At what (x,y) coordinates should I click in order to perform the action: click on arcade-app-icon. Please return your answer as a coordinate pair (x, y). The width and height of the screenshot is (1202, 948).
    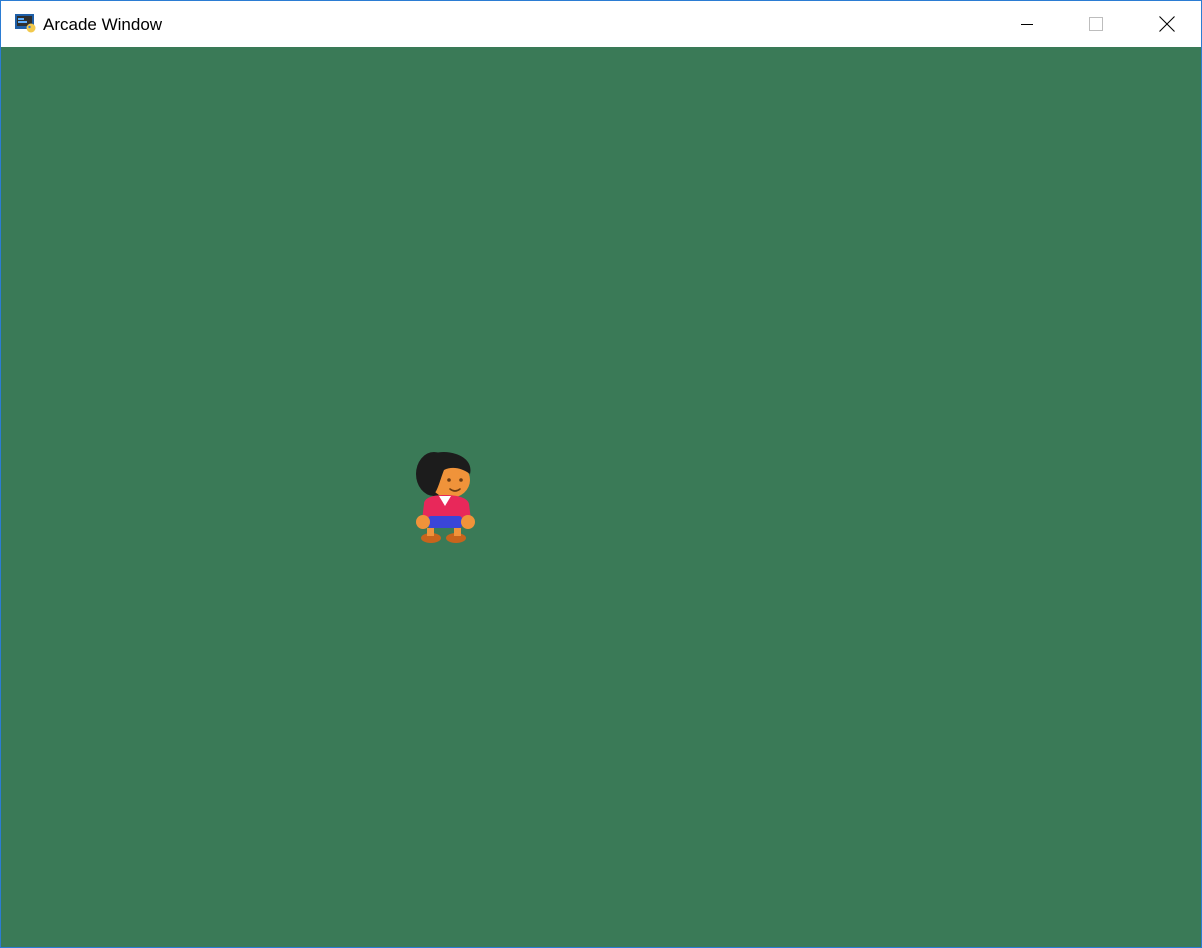
    Looking at the image, I should click on (25, 23).